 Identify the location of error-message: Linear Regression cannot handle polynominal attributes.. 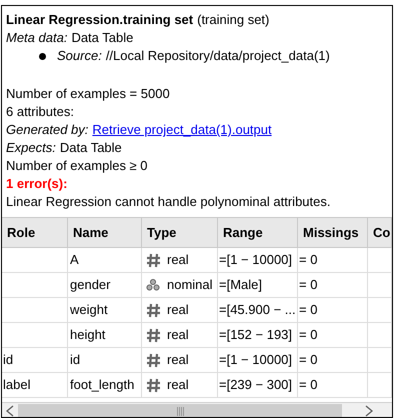
(168, 202).